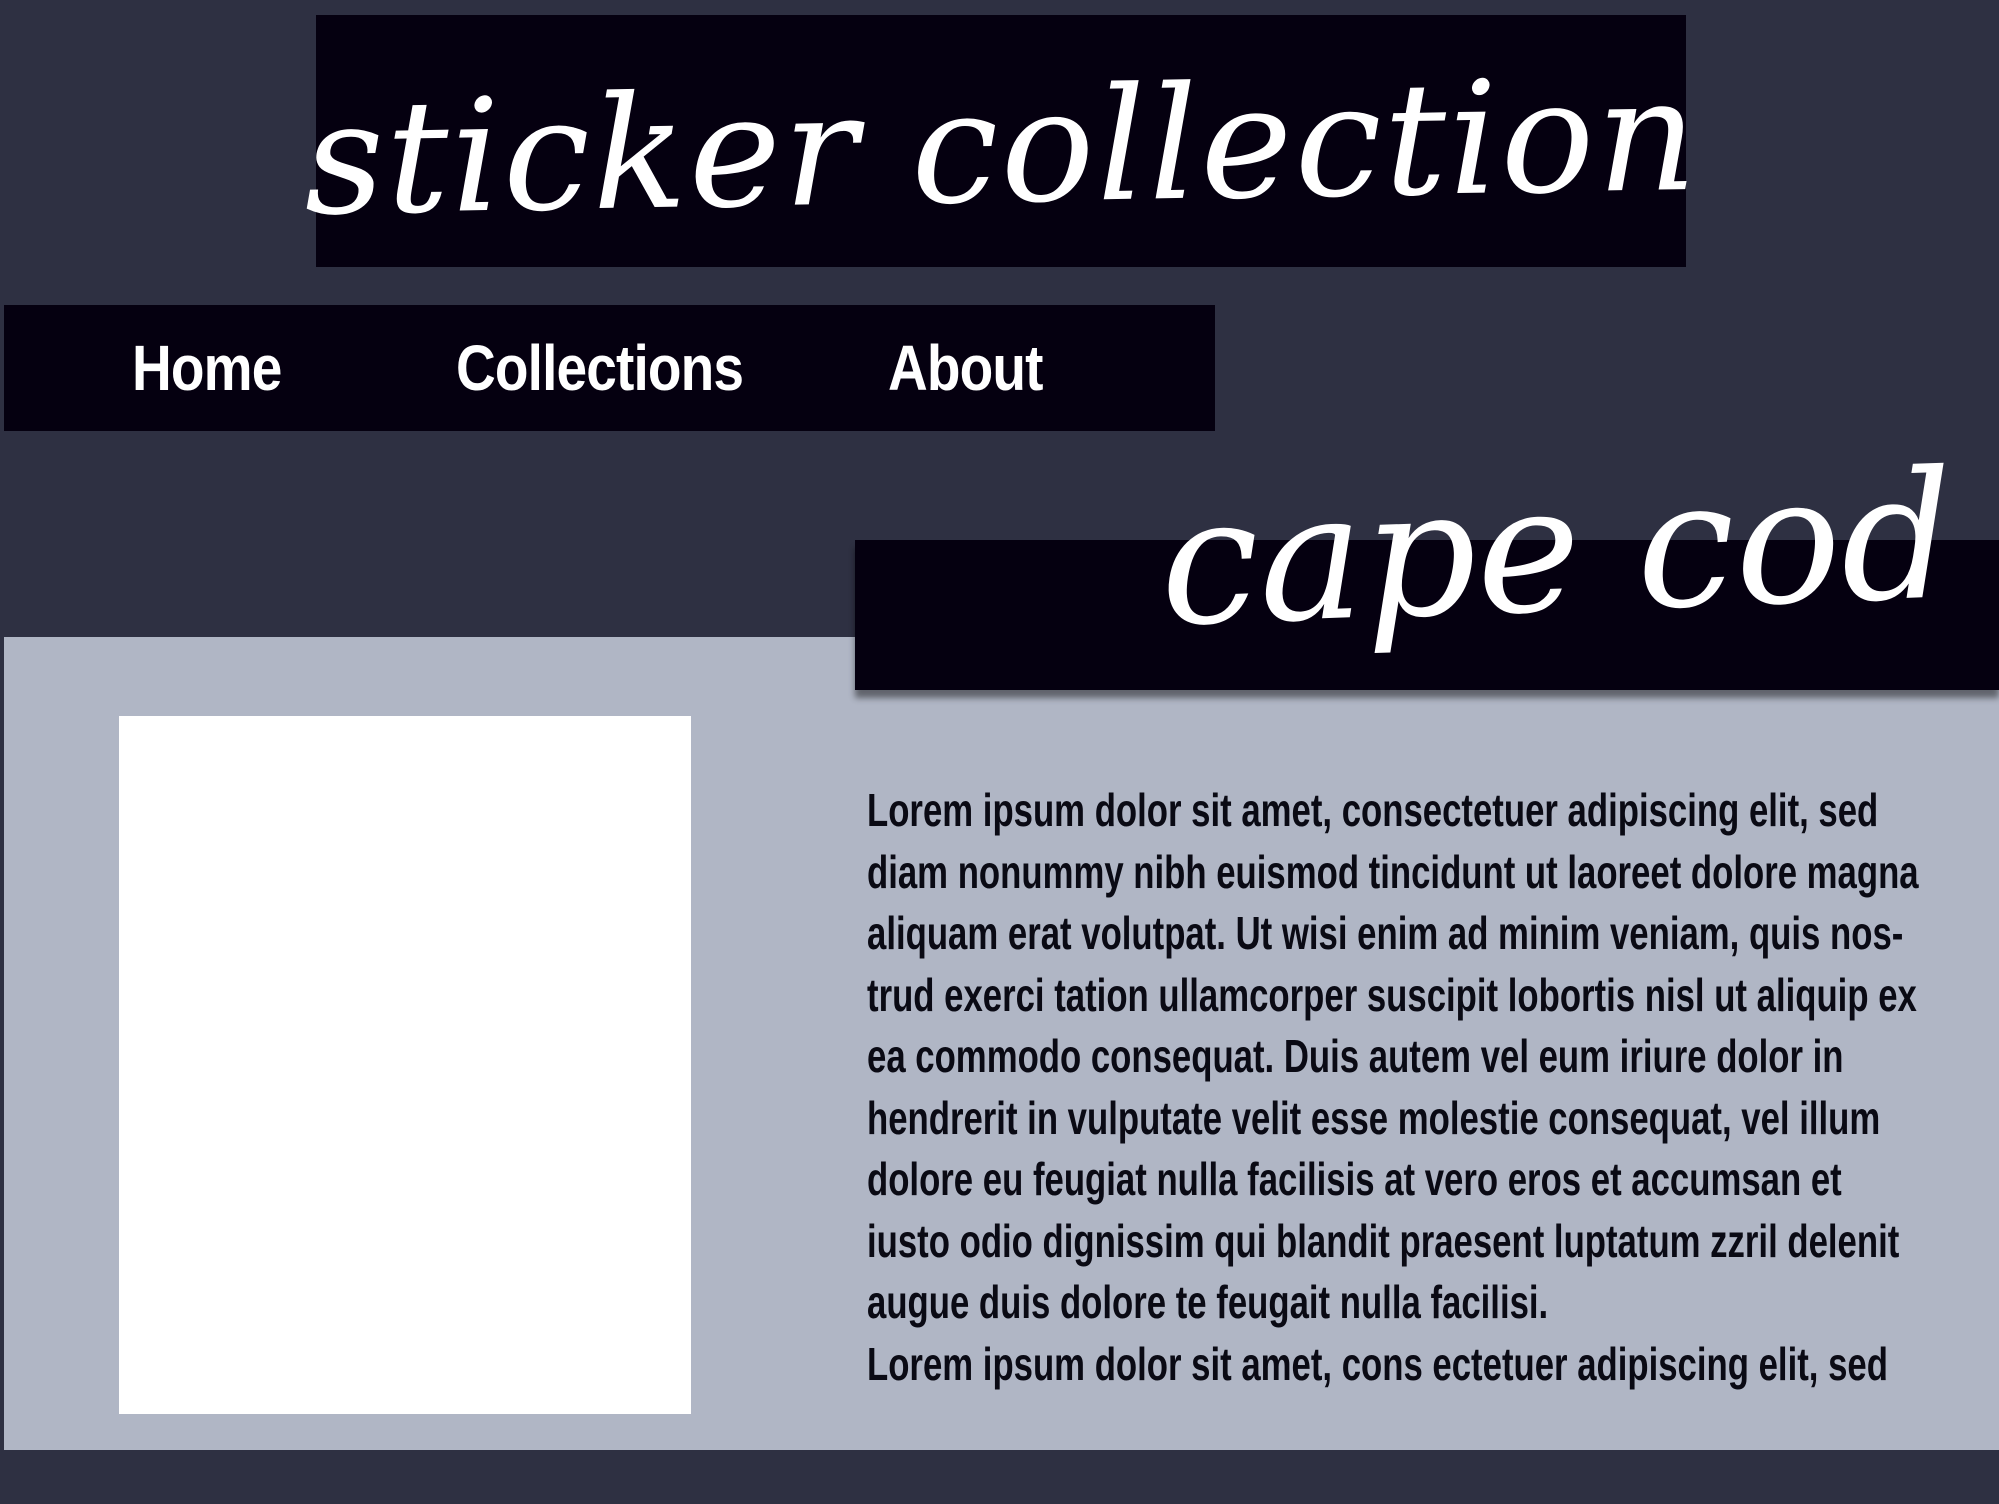 The width and height of the screenshot is (1999, 1504). I want to click on nav-item-collections: Collections, so click(600, 368).